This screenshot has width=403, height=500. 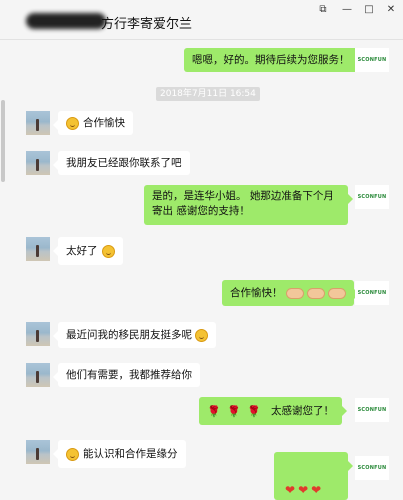 I want to click on message-text: 合作愉快, so click(x=104, y=122).